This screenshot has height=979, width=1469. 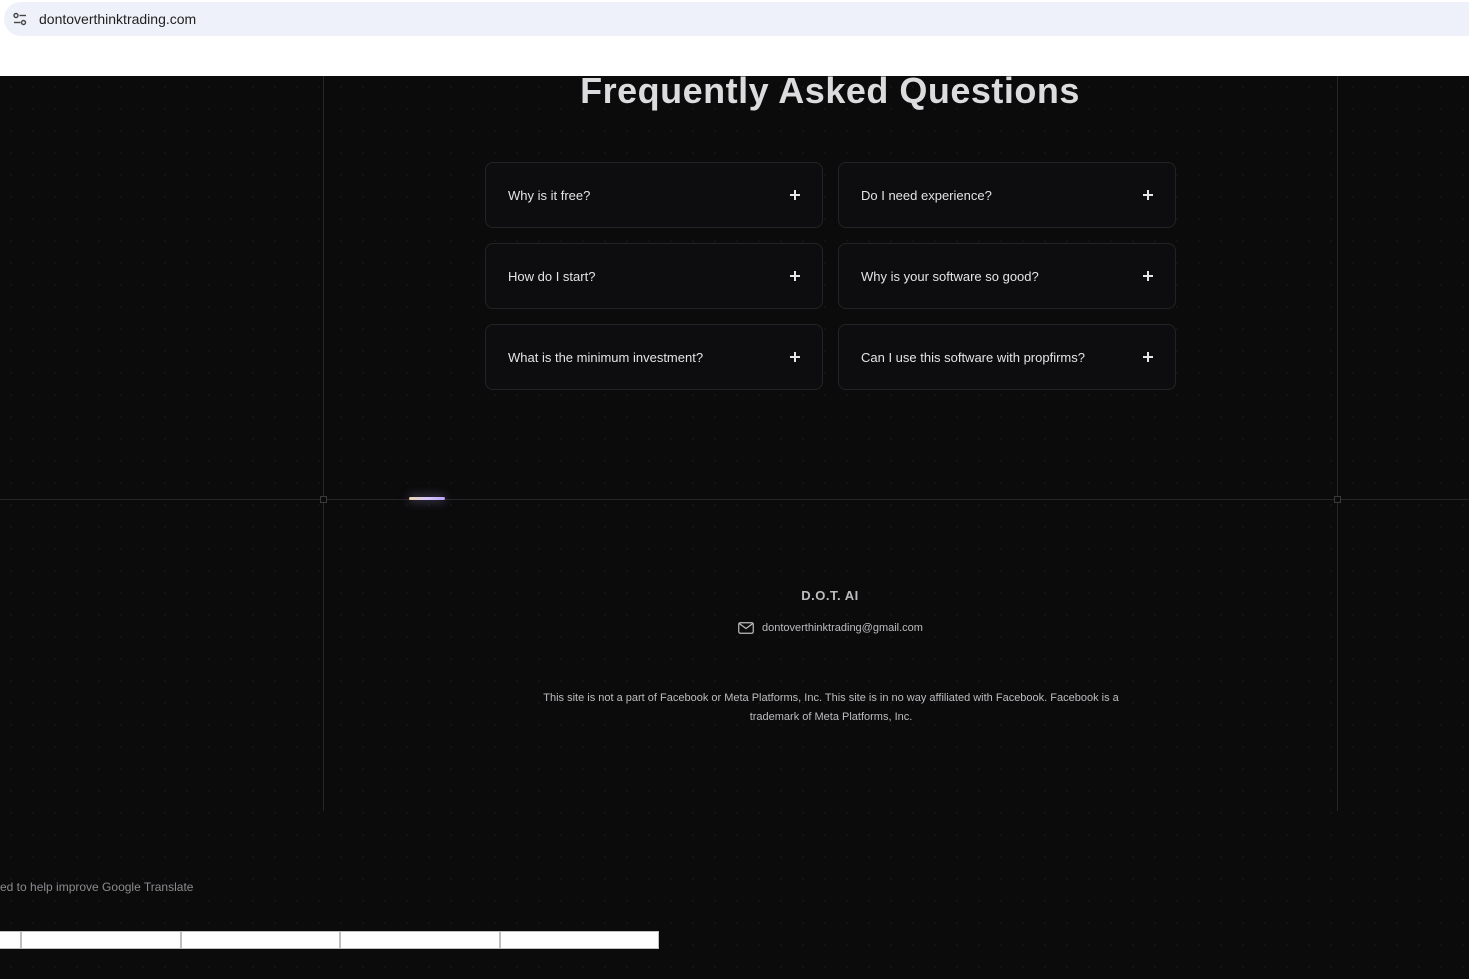 What do you see at coordinates (1337, 443) in the screenshot?
I see `grid-line-right` at bounding box center [1337, 443].